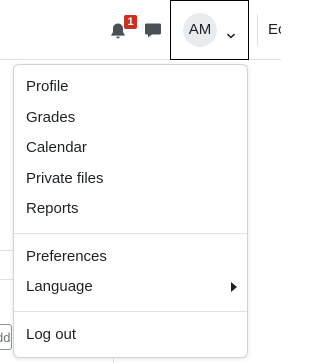  What do you see at coordinates (140, 30) in the screenshot?
I see `top-navbar: 1 AM Ec` at bounding box center [140, 30].